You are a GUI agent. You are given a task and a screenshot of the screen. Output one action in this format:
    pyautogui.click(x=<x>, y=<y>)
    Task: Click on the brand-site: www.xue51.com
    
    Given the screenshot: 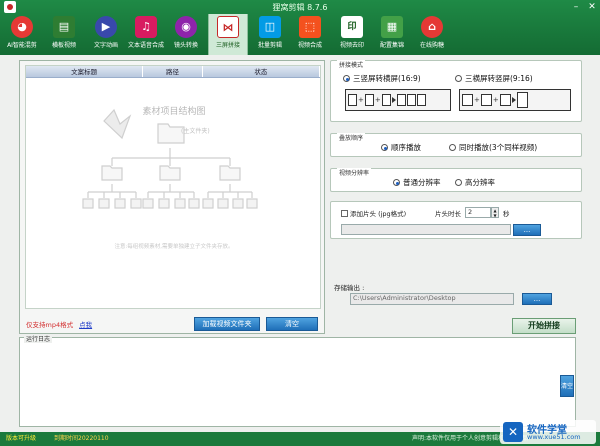 What is the action you would take?
    pyautogui.click(x=554, y=437)
    